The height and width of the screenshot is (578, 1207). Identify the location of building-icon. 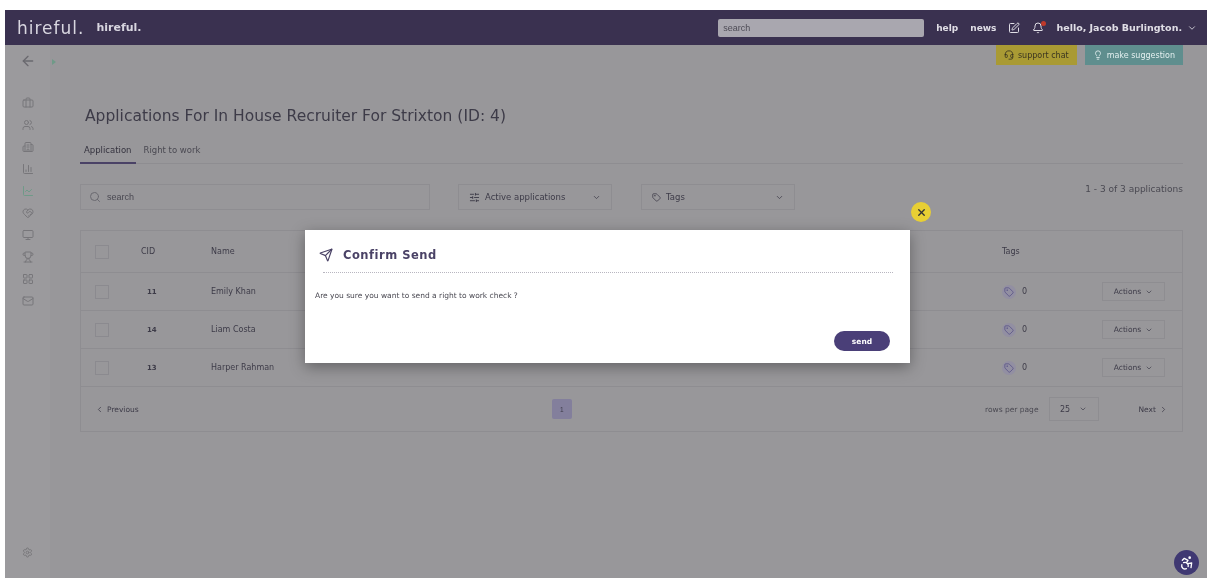
(27, 147).